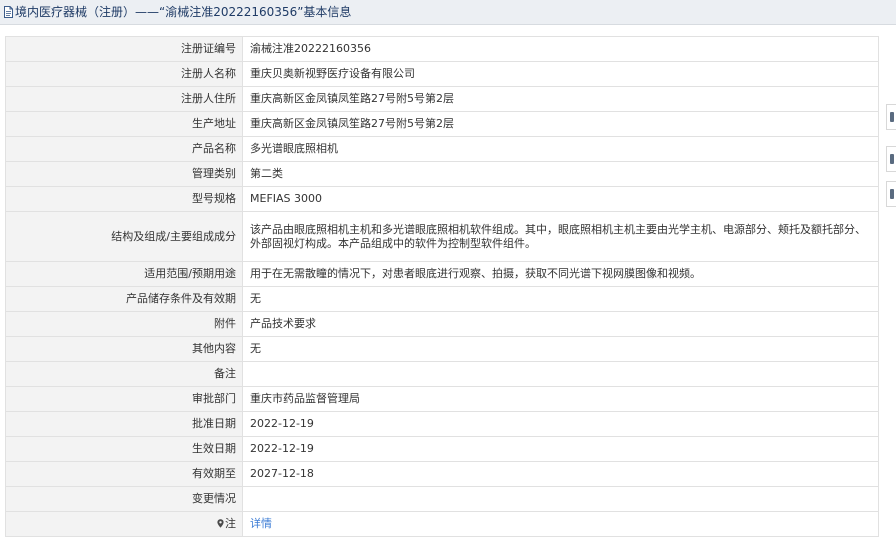  I want to click on note-row: 注 详情, so click(442, 524).